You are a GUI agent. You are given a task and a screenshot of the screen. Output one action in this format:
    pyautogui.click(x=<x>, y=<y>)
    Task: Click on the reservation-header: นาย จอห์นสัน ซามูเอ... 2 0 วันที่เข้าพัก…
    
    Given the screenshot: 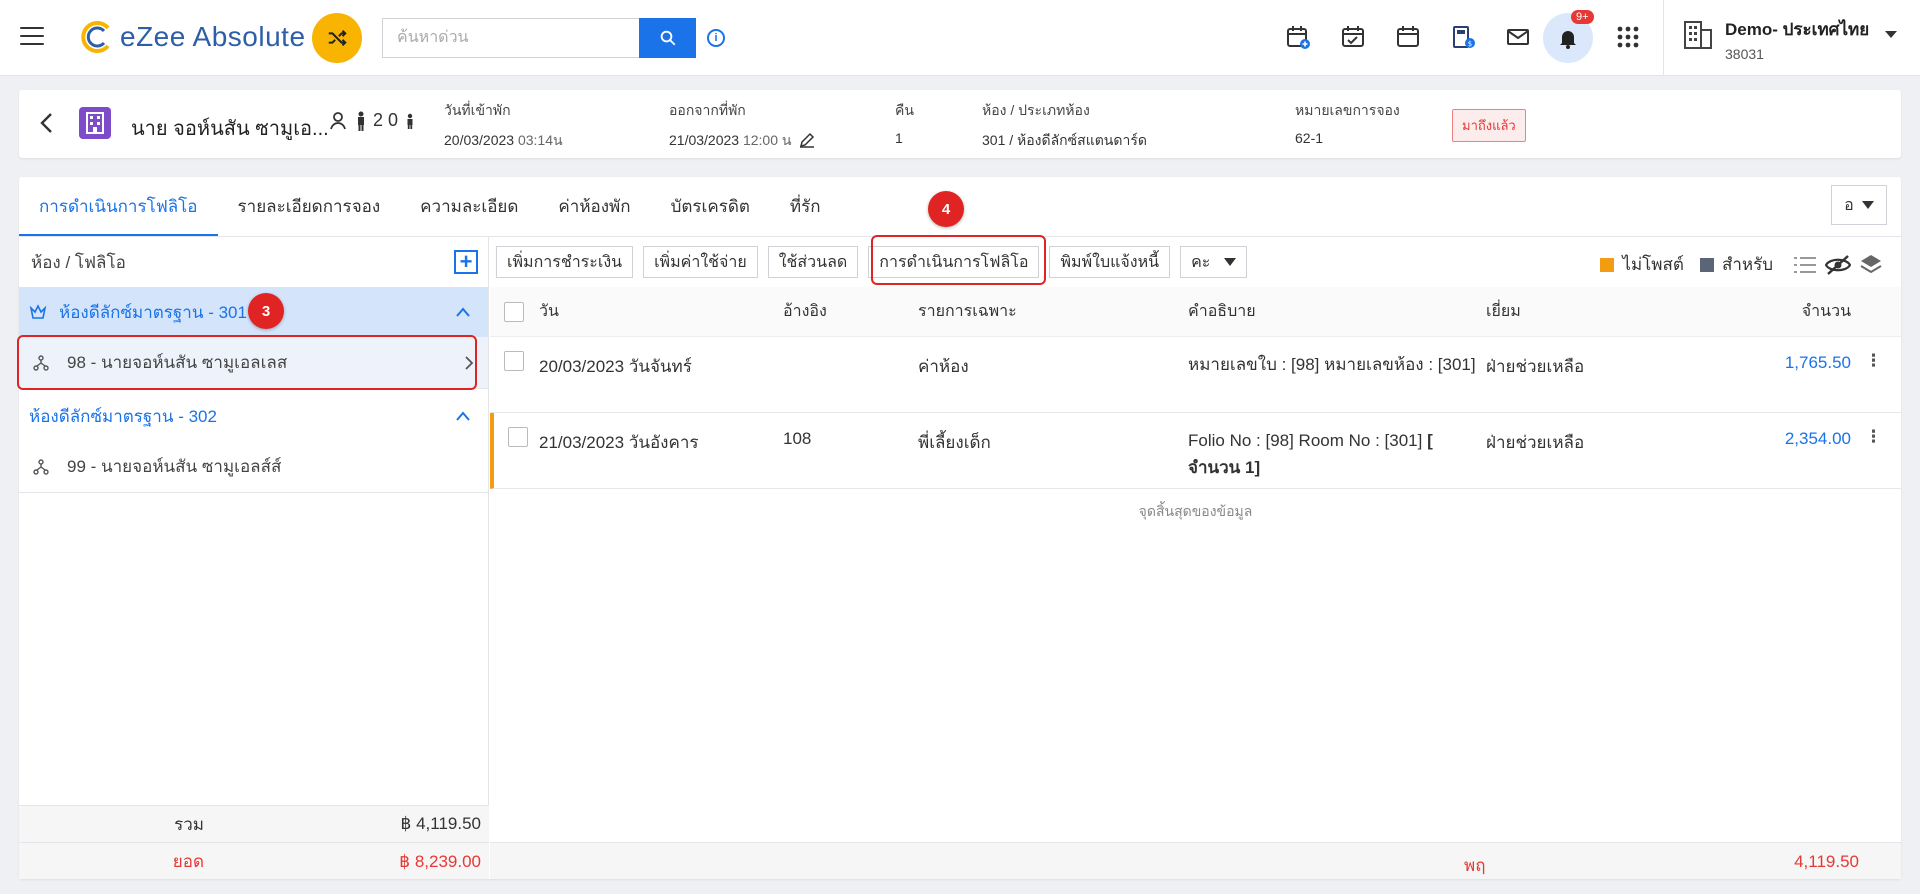 What is the action you would take?
    pyautogui.click(x=960, y=124)
    